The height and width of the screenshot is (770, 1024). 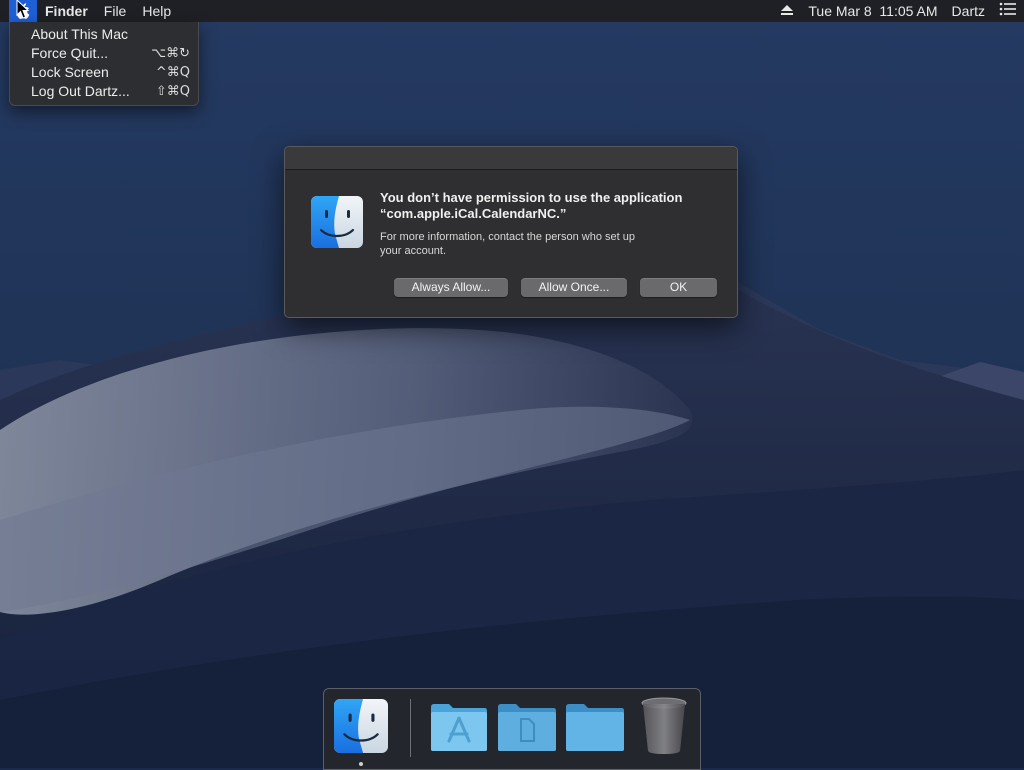 I want to click on downloads-folder-icon, so click(x=595, y=727).